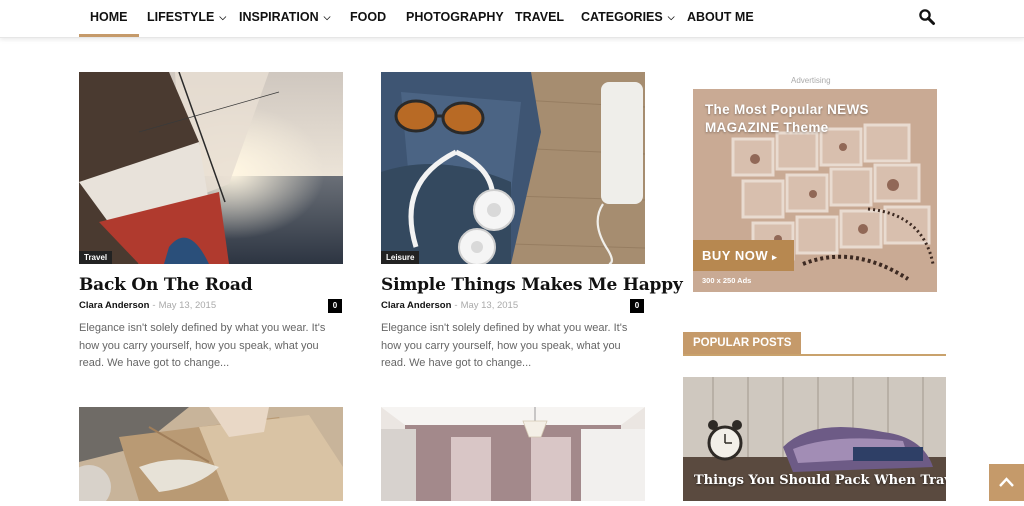  I want to click on nav-item-categories: CATEGORIES ⌵, so click(628, 18).